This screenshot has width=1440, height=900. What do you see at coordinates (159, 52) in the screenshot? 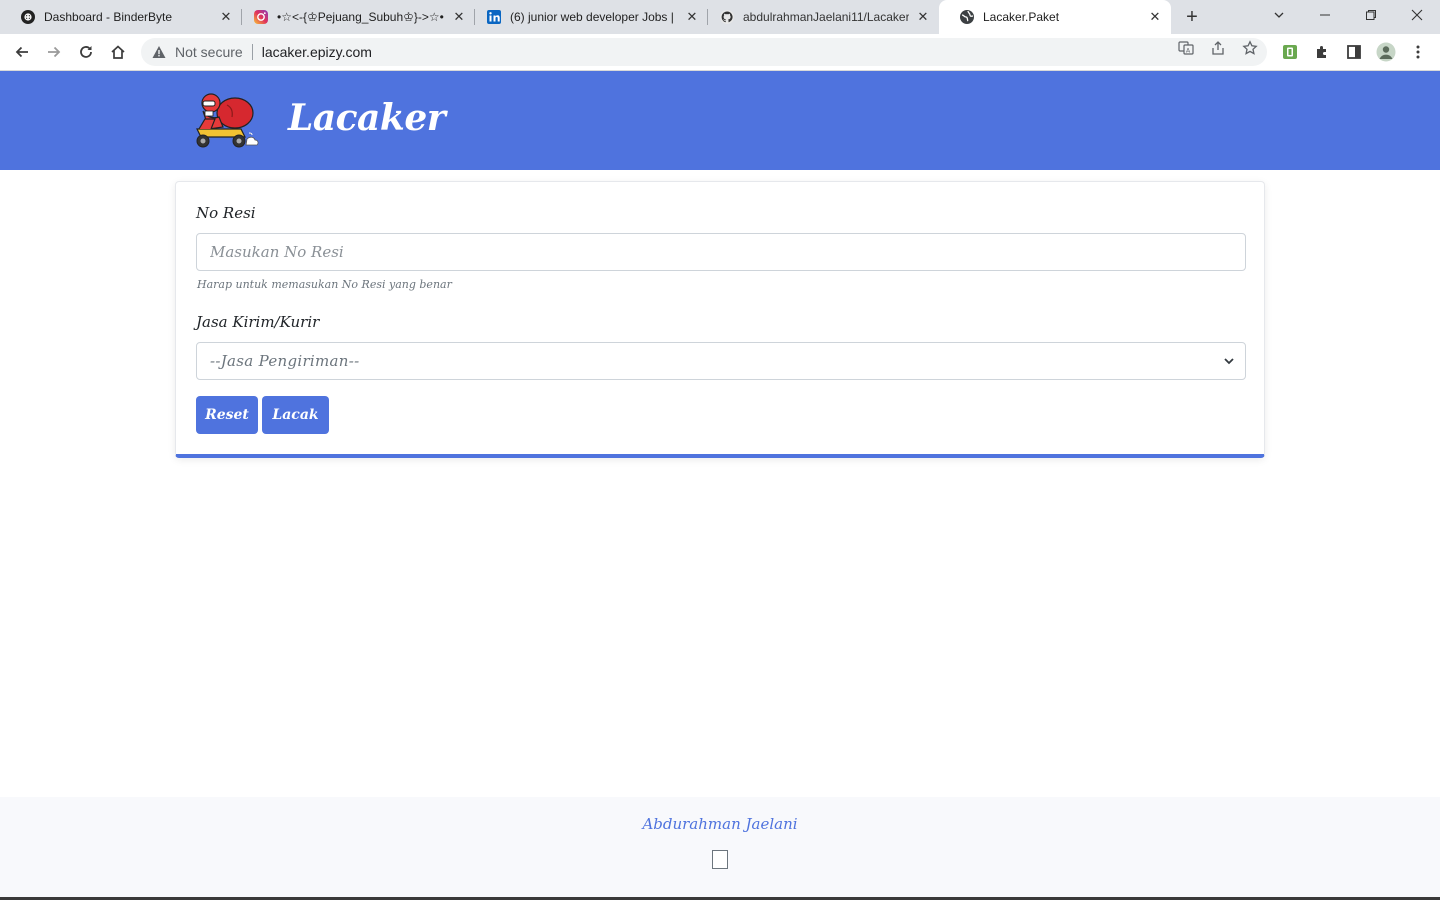
I see `warning-icon` at bounding box center [159, 52].